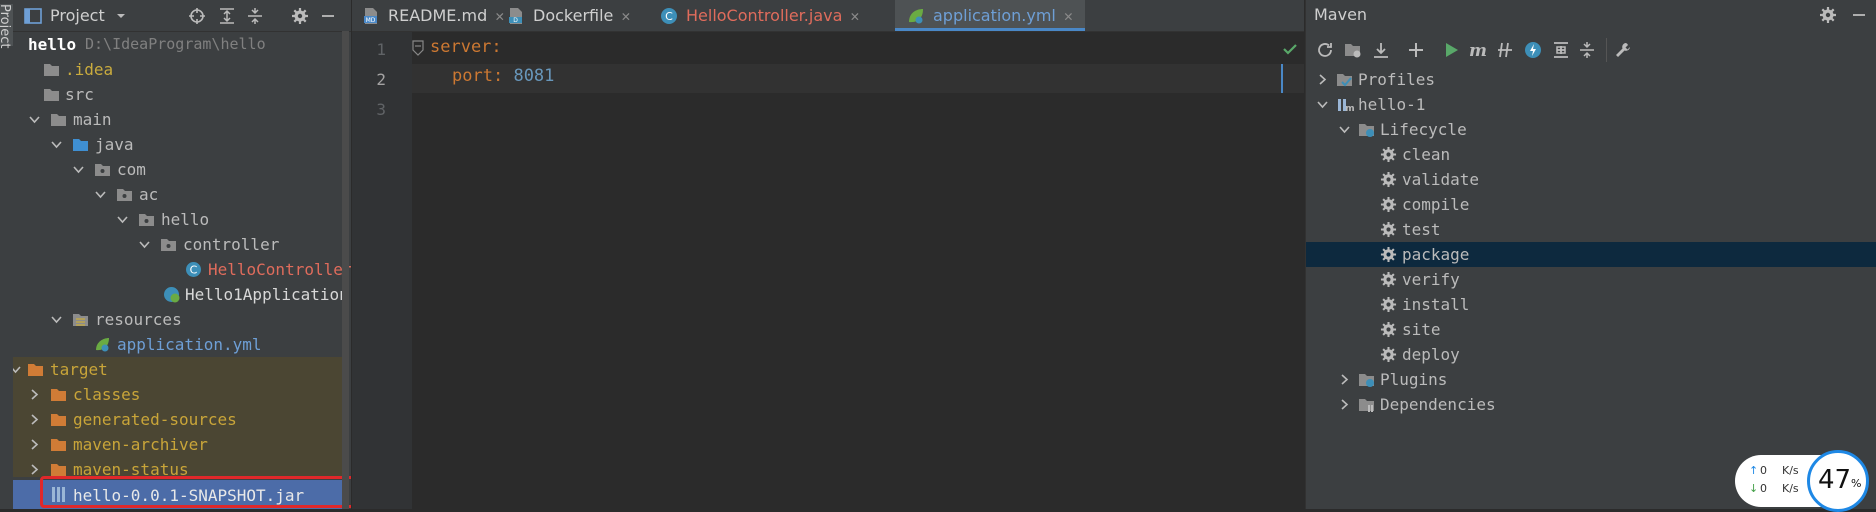 The height and width of the screenshot is (512, 1876). I want to click on tree-item-src: src, so click(180, 94).